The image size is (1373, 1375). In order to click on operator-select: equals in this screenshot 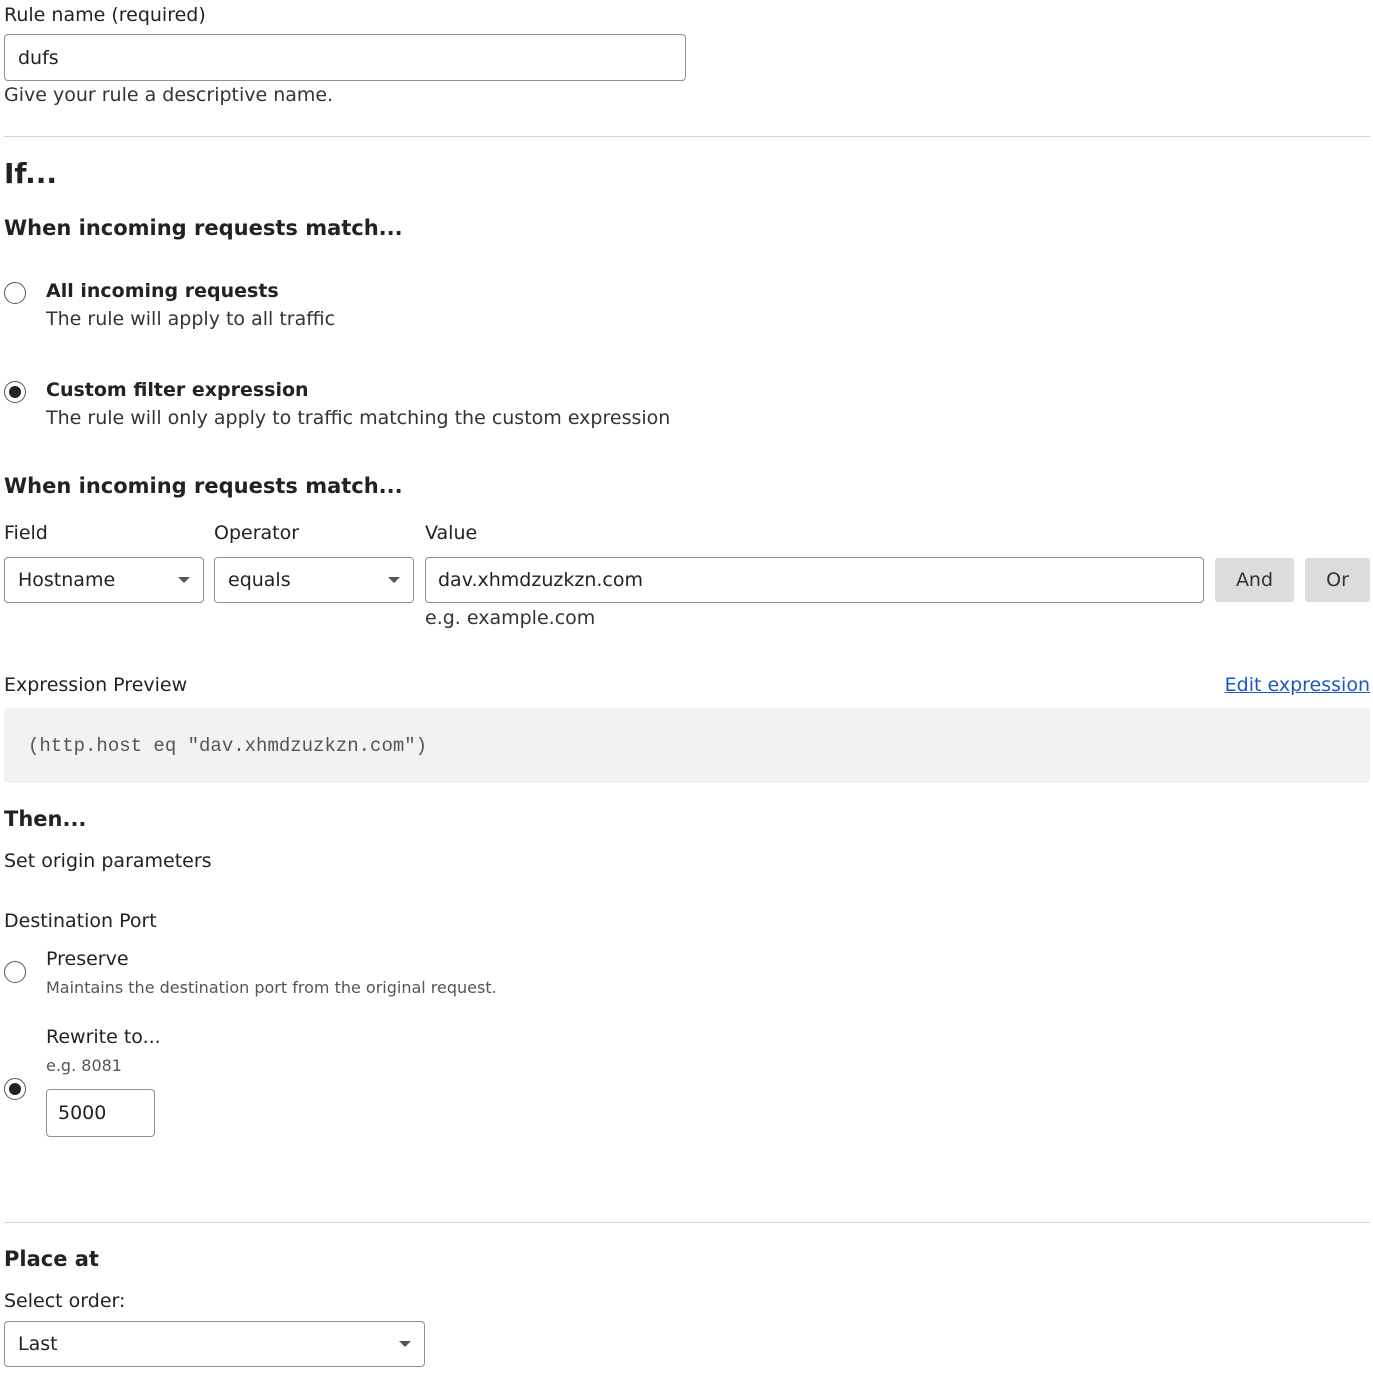, I will do `click(314, 580)`.